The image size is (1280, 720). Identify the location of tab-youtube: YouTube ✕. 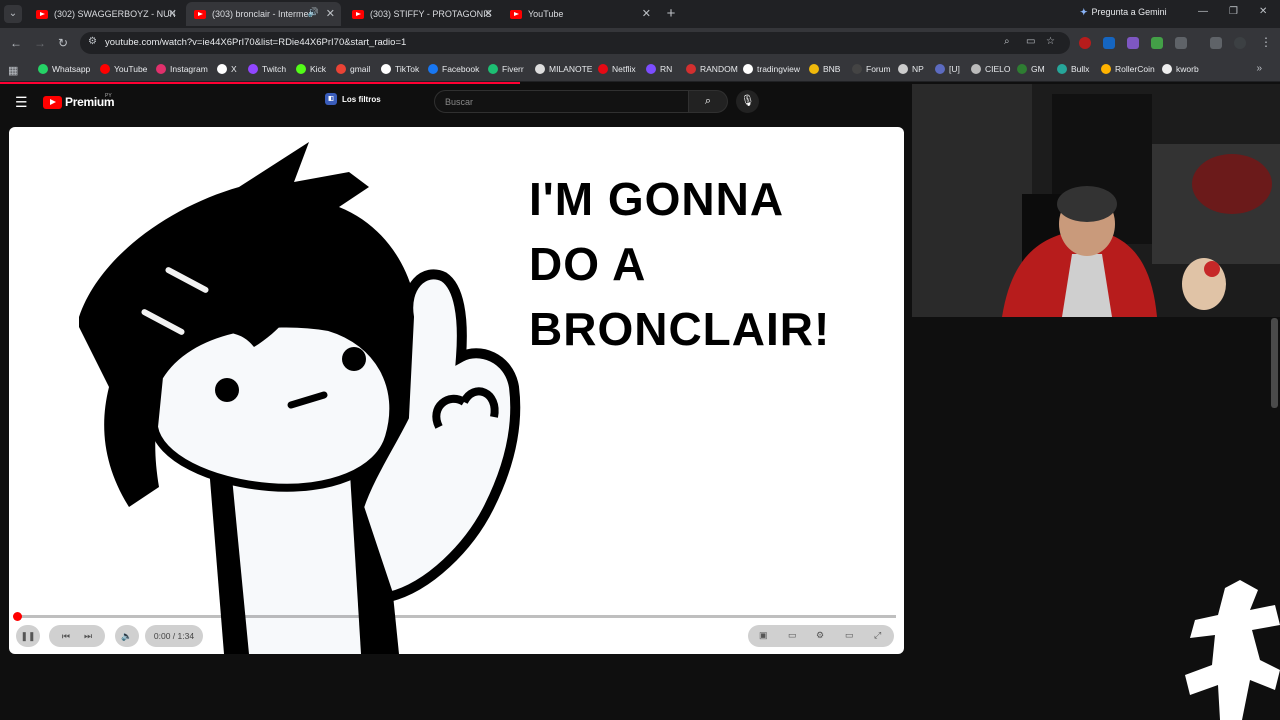
(579, 14).